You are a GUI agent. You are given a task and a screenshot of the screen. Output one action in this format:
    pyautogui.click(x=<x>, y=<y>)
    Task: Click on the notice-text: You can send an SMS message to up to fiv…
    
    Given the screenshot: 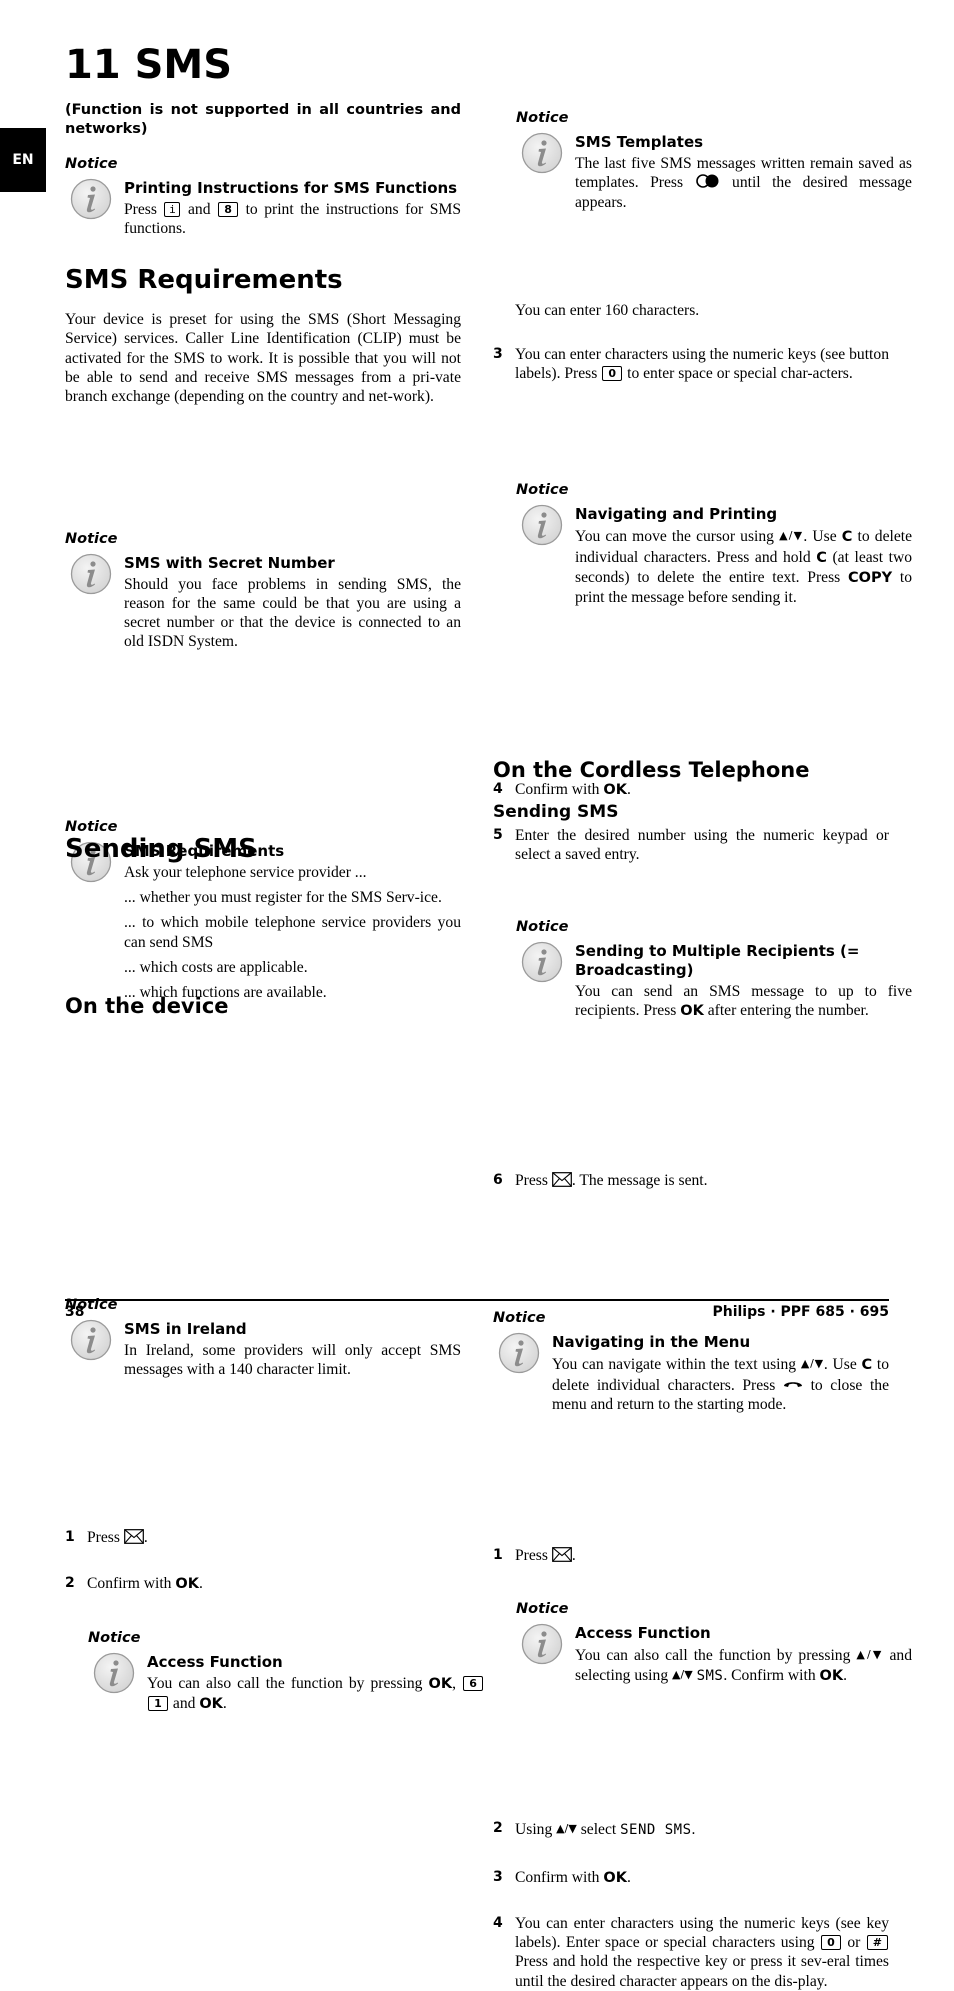 What is the action you would take?
    pyautogui.click(x=743, y=1000)
    